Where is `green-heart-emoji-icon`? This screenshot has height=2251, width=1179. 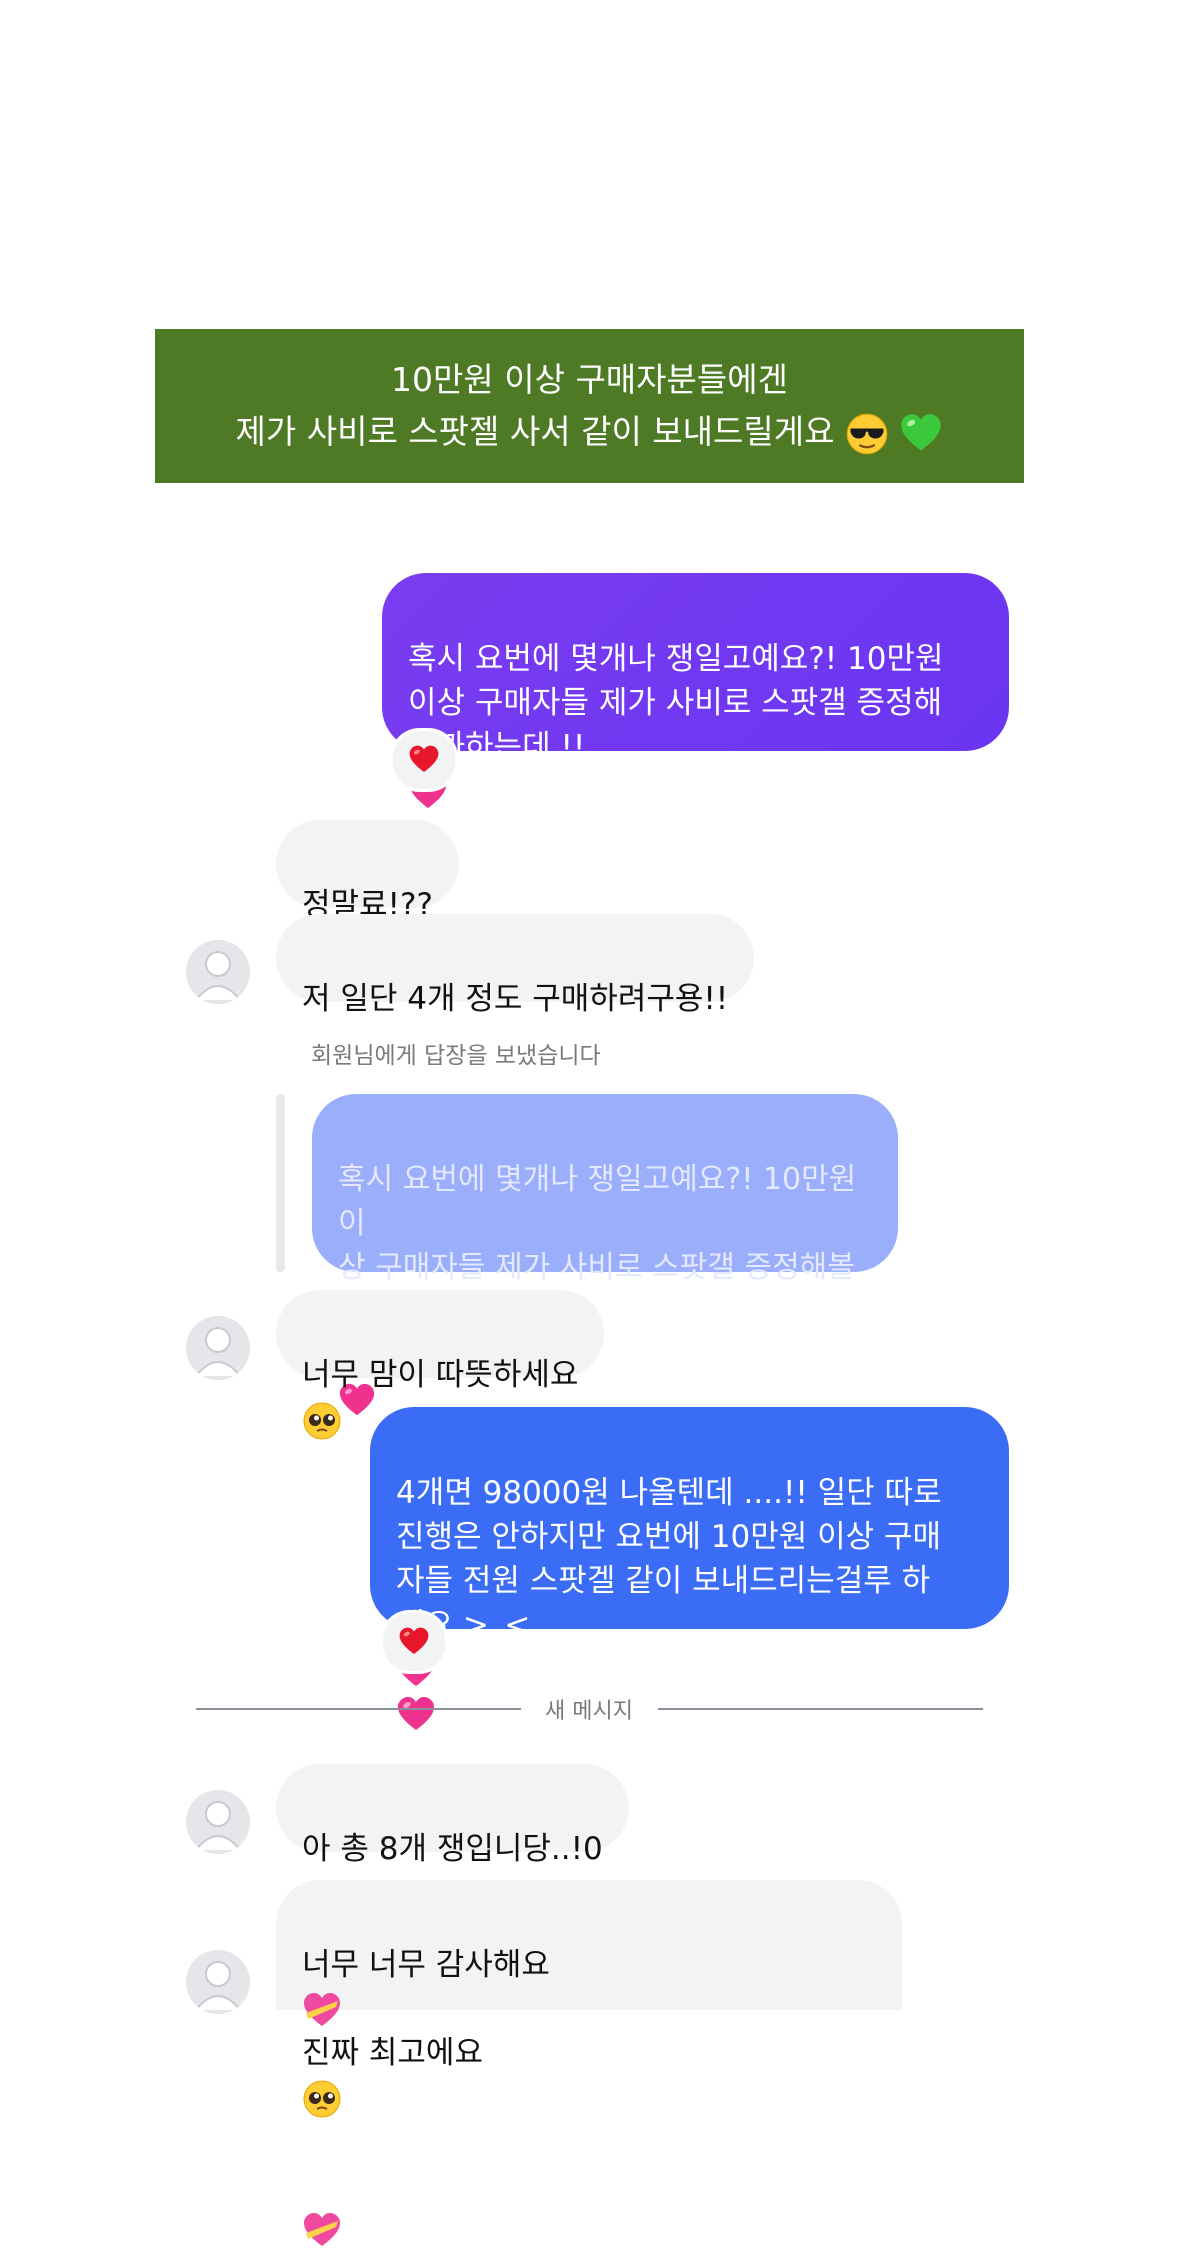
green-heart-emoji-icon is located at coordinates (921, 434).